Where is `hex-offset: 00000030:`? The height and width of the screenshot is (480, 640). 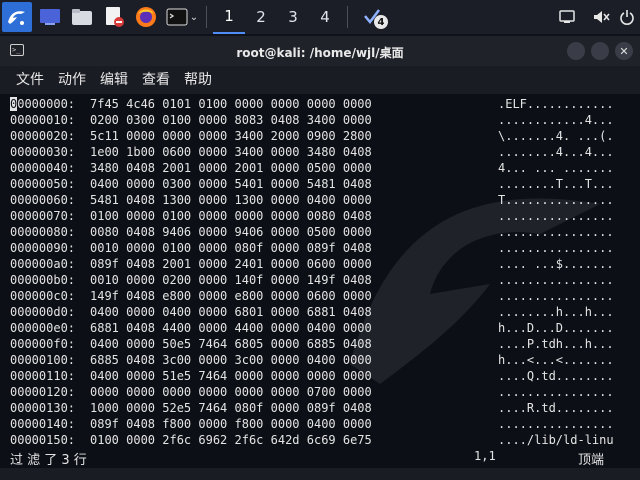
hex-offset: 00000030: is located at coordinates (43, 152).